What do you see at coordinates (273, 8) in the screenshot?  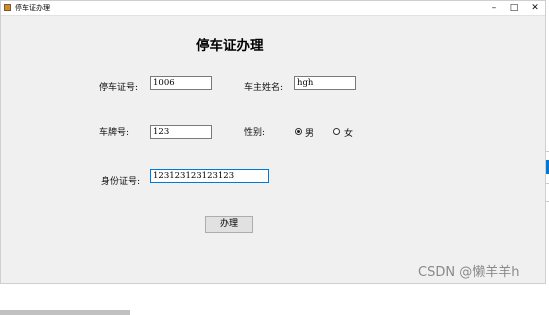 I see `title-bar: 停车证办理 – □ ✕` at bounding box center [273, 8].